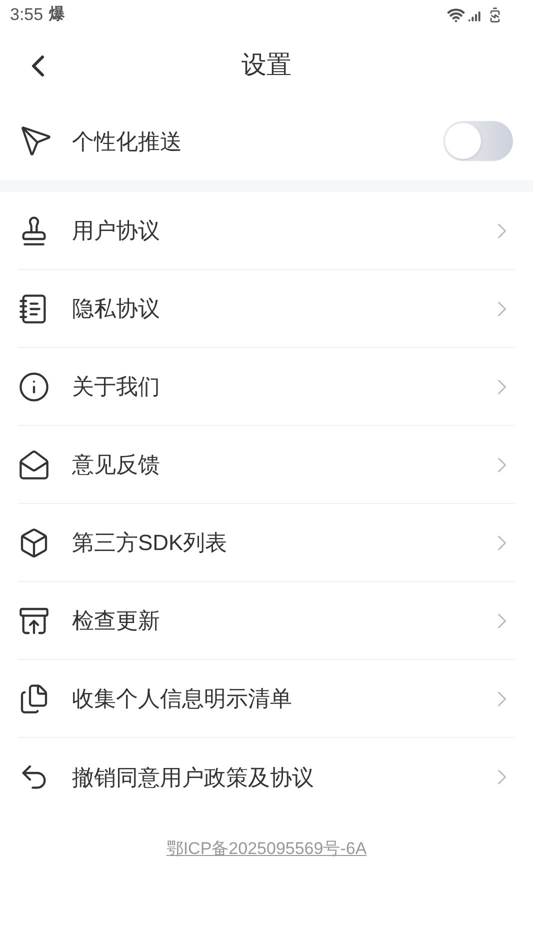 The width and height of the screenshot is (533, 948). What do you see at coordinates (266, 465) in the screenshot?
I see `settings-item: 意见反馈` at bounding box center [266, 465].